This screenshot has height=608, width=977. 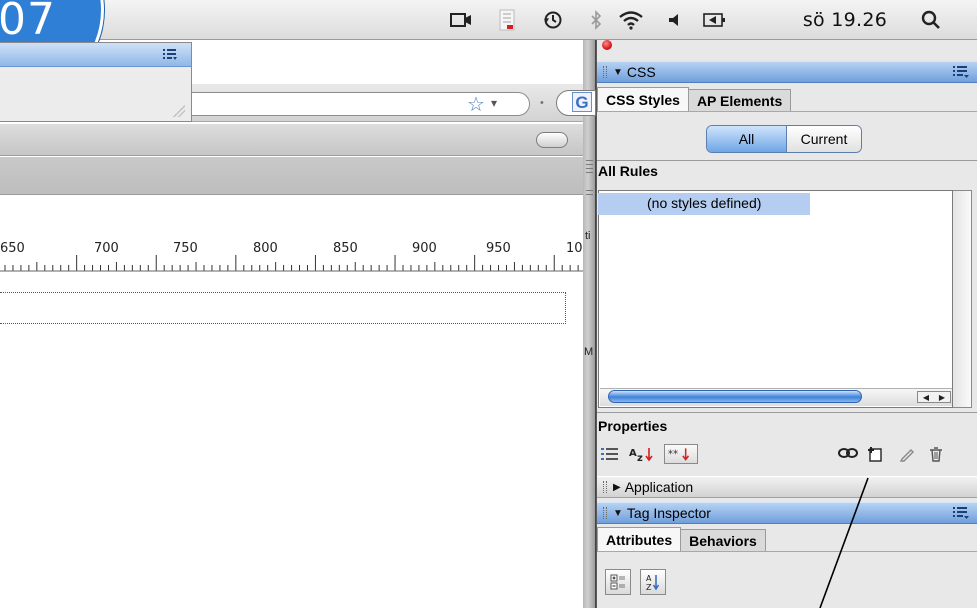 I want to click on tag-inspector-header: ▼ Tag Inspector, so click(x=787, y=513).